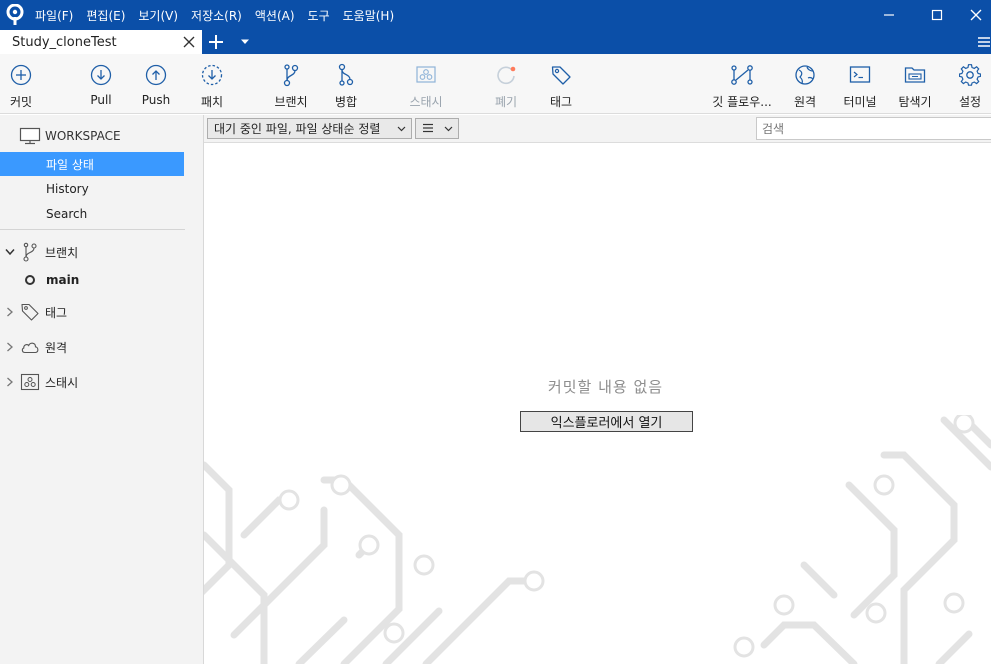 This screenshot has width=991, height=664. I want to click on menu-tools: 도구, so click(319, 15).